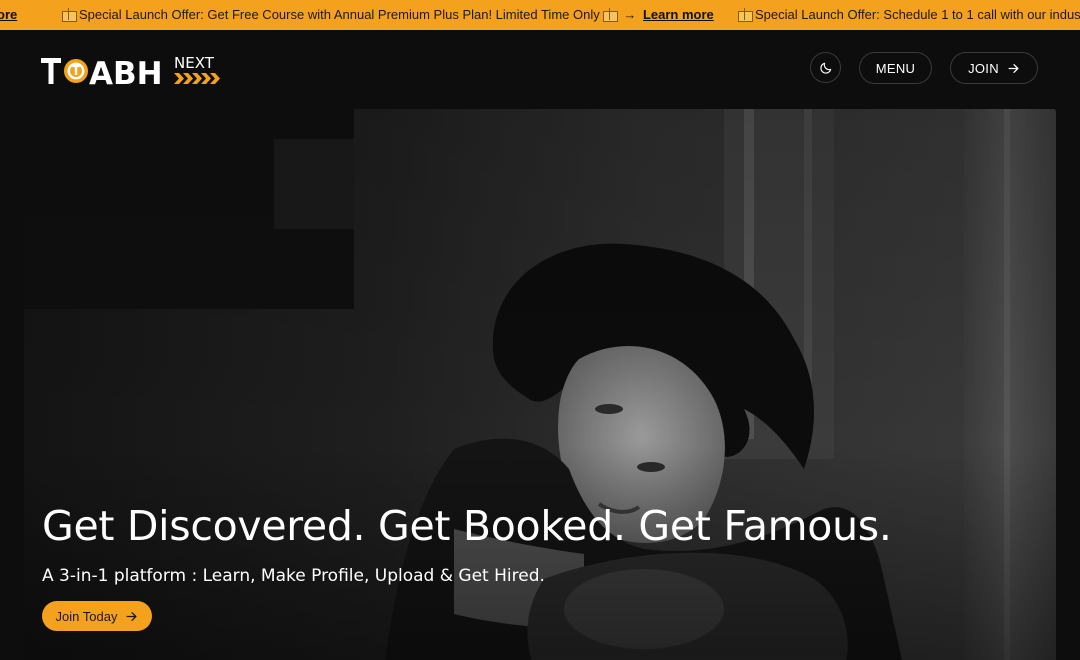  What do you see at coordinates (540, 69) in the screenshot?
I see `site-header: ABH NEXT MENU JOIN` at bounding box center [540, 69].